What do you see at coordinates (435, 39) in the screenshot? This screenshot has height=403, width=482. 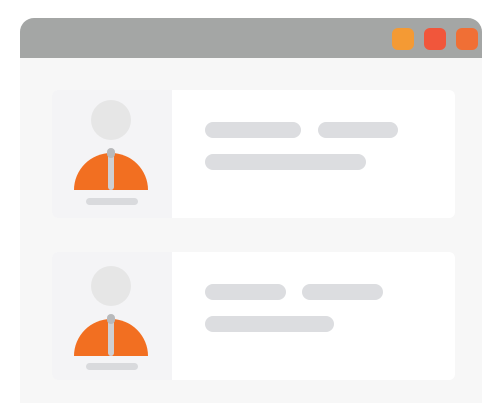 I see `window-button-maximize-icon` at bounding box center [435, 39].